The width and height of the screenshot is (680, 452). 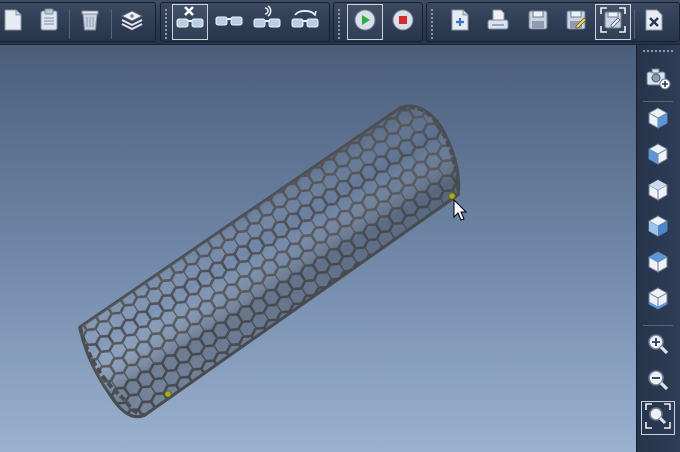 I want to click on save-selection-button, so click(x=613, y=22).